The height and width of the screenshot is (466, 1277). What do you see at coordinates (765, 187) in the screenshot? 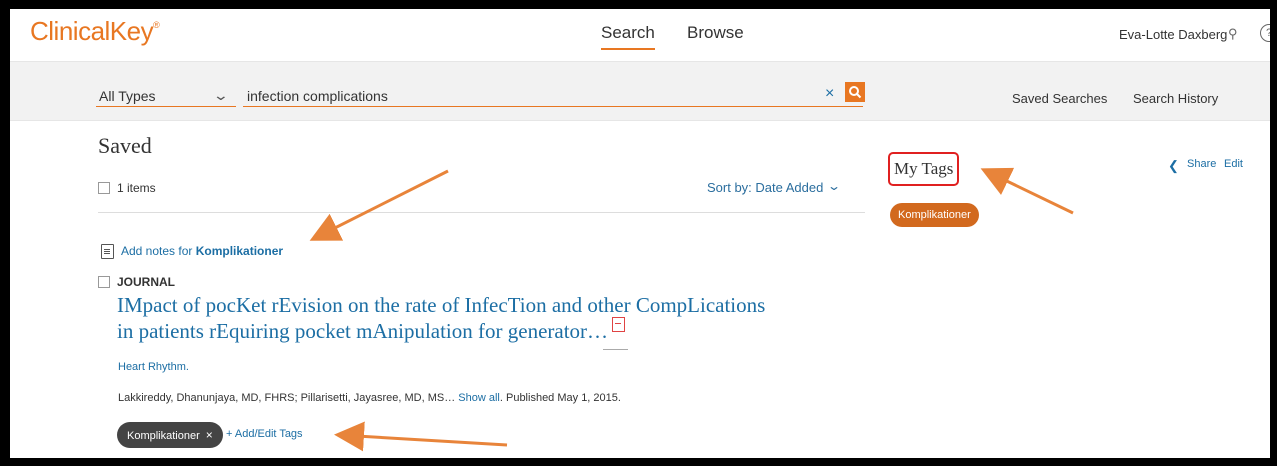
I see `sort-by-dropdown: Sort by: Date Added` at bounding box center [765, 187].